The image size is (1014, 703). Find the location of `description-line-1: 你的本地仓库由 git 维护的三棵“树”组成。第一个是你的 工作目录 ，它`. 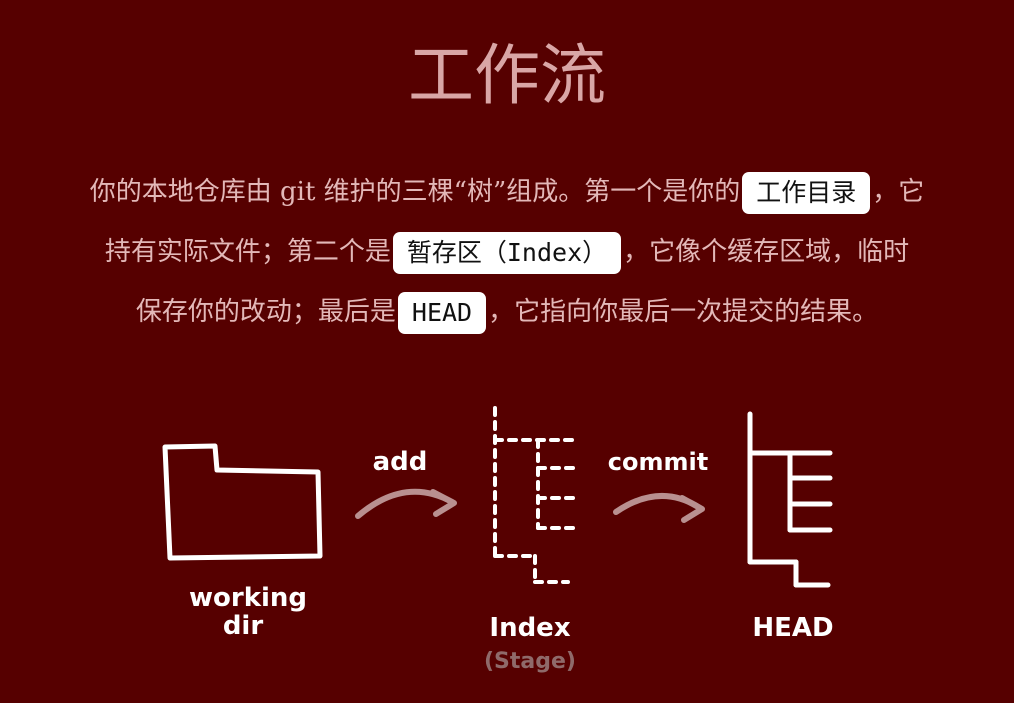

description-line-1: 你的本地仓库由 git 维护的三棵“树”组成。第一个是你的 工作目录 ，它 is located at coordinates (507, 192).